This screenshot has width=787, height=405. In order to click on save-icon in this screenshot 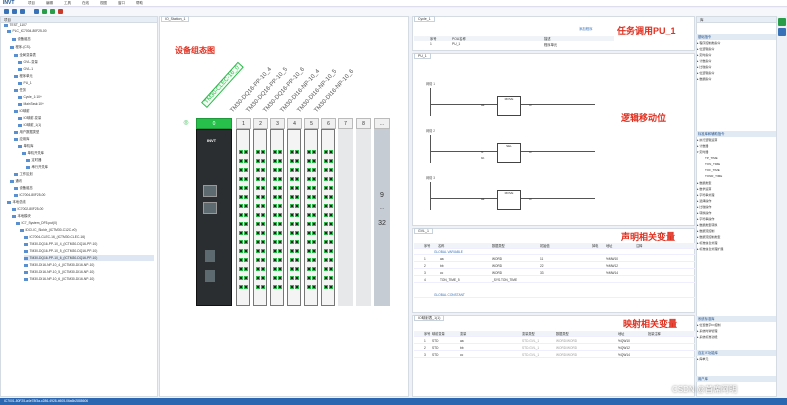, I will do `click(22, 11)`.